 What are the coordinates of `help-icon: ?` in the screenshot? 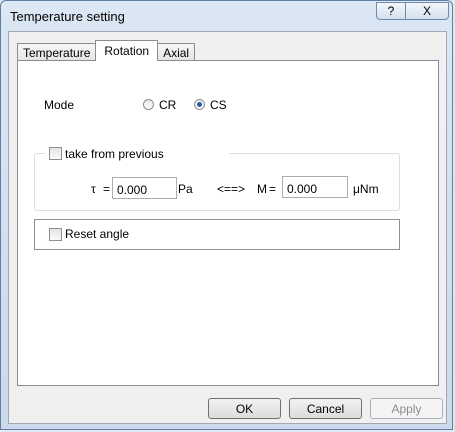 It's located at (391, 11).